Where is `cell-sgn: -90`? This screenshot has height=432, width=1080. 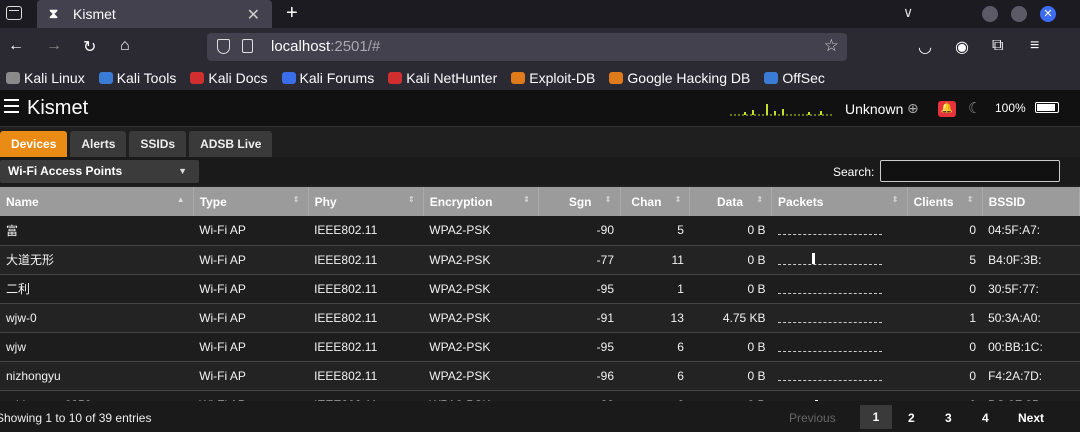 cell-sgn: -90 is located at coordinates (579, 231).